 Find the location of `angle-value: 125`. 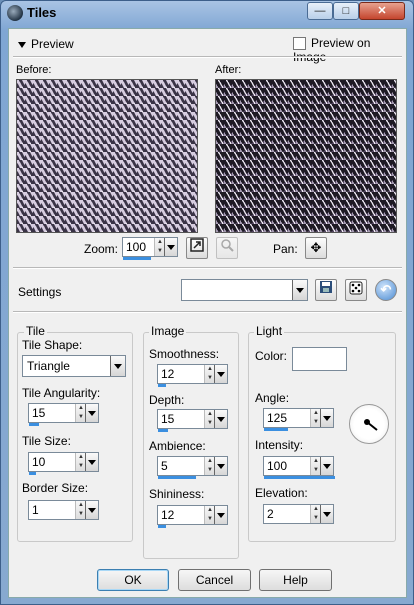

angle-value: 125 is located at coordinates (277, 418).